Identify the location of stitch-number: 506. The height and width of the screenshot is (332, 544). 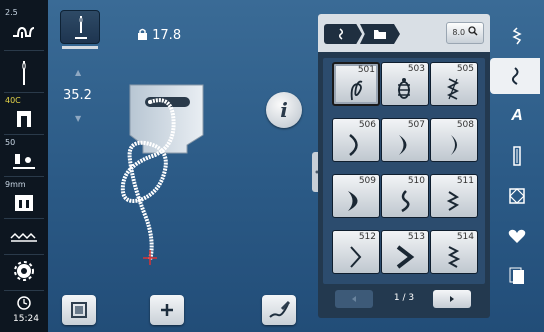
(367, 125).